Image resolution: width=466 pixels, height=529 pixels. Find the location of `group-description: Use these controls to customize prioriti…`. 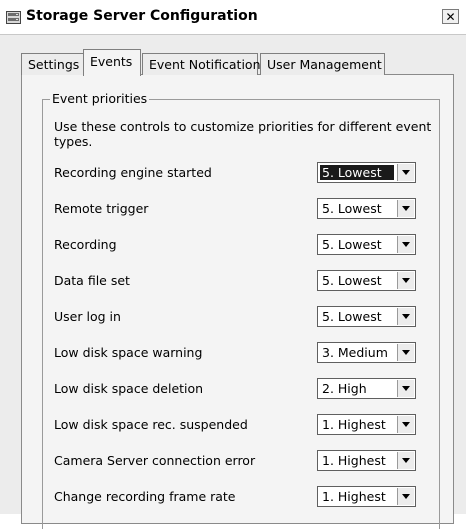

group-description: Use these controls to customize prioriti… is located at coordinates (243, 134).